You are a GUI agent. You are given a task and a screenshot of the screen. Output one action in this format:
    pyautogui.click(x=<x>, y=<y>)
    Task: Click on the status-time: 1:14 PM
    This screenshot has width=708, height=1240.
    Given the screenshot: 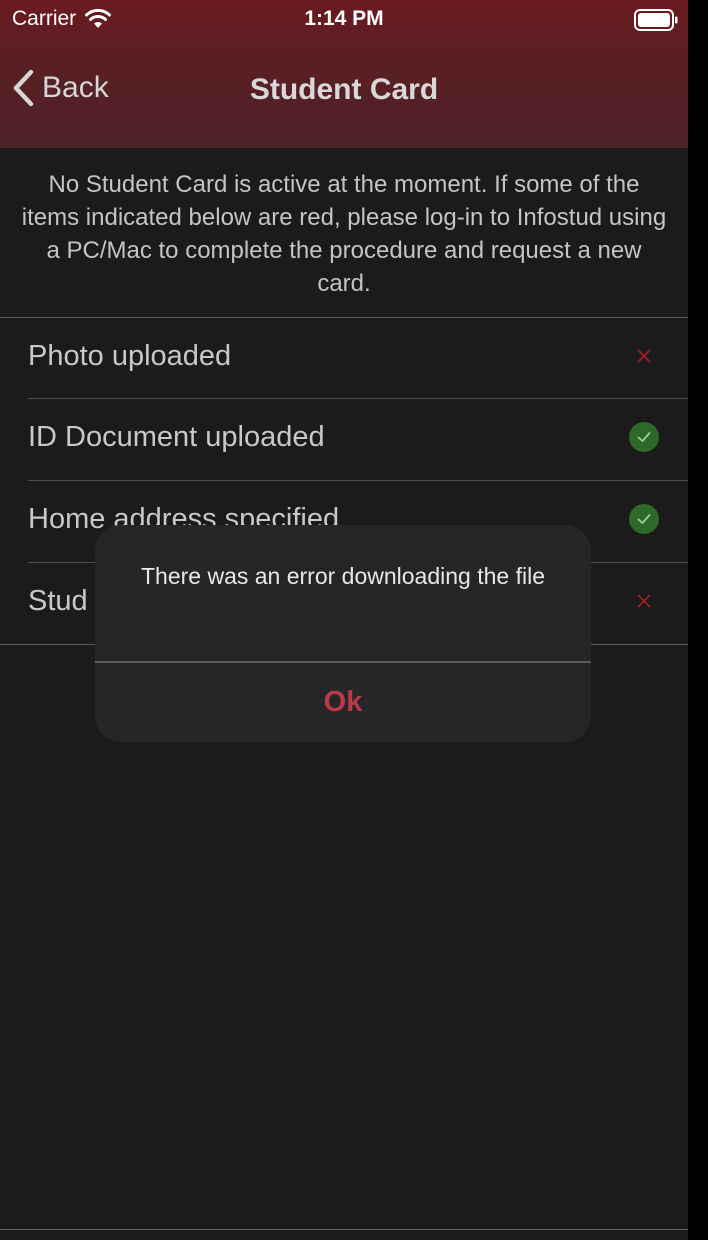 What is the action you would take?
    pyautogui.click(x=344, y=18)
    